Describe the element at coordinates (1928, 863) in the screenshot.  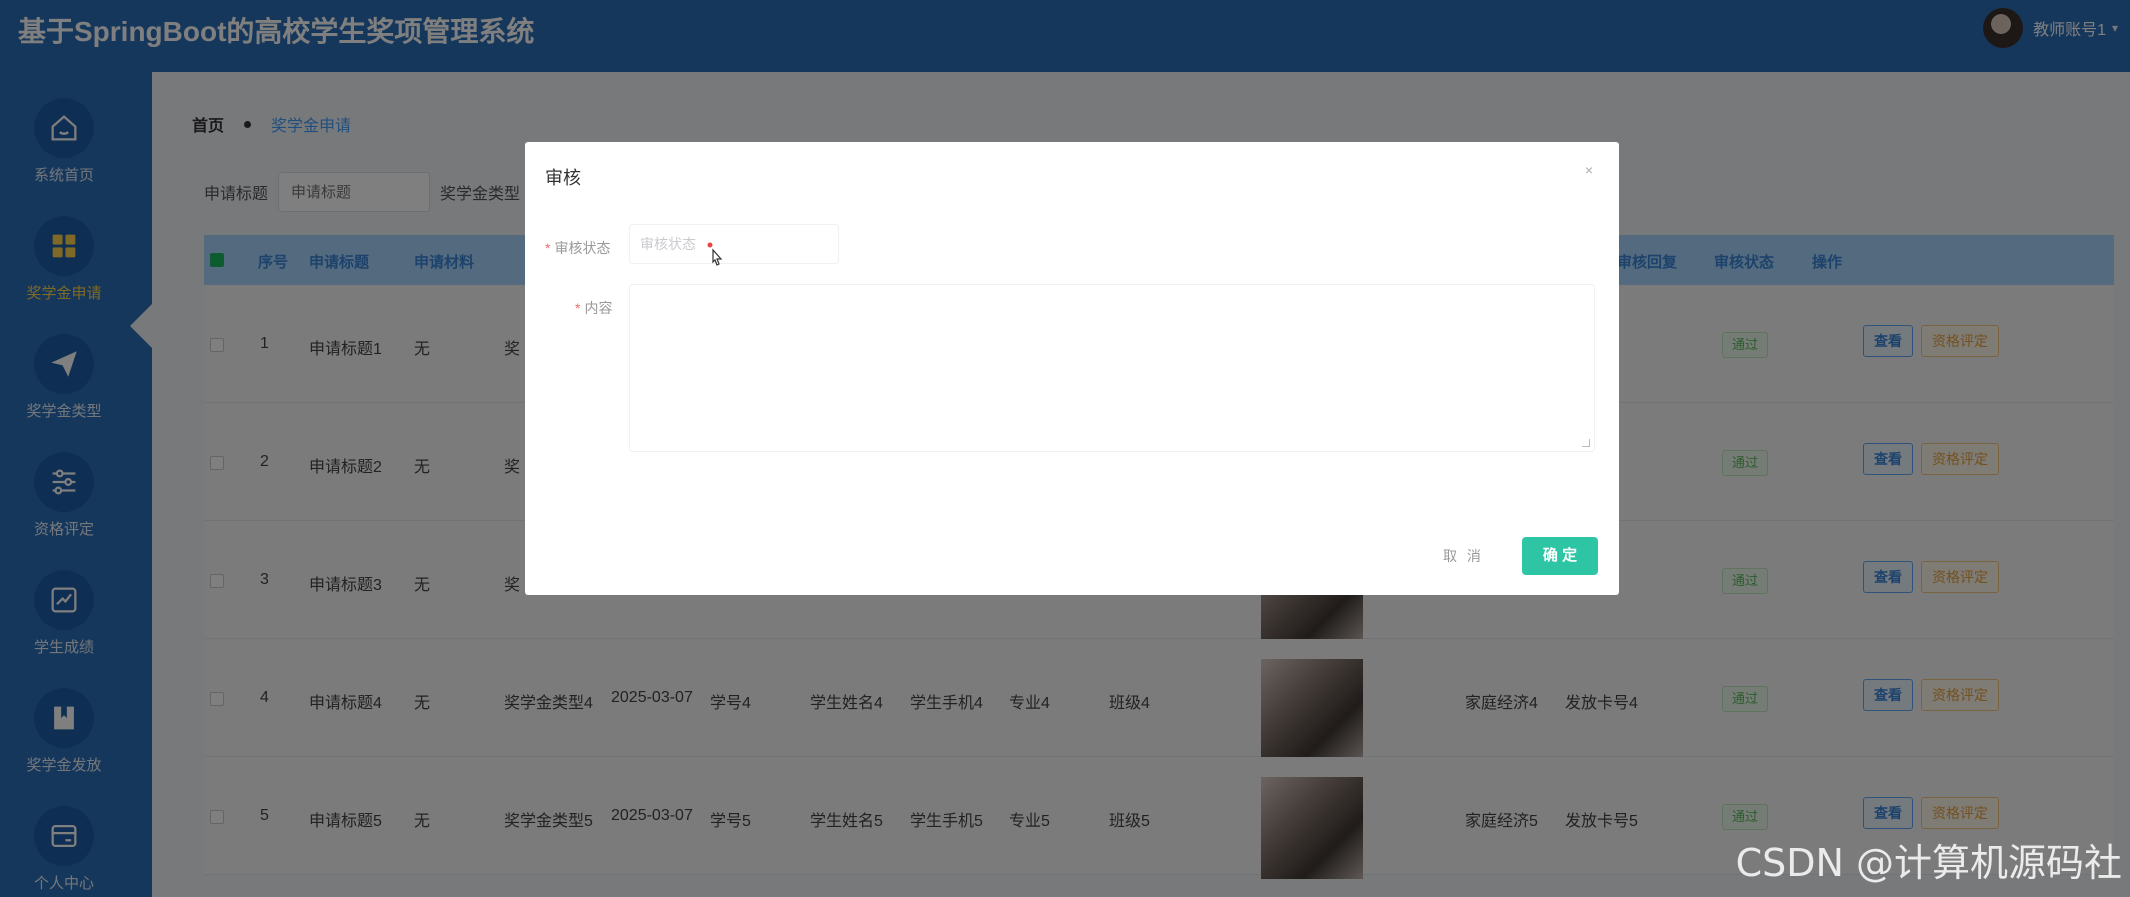
I see `watermark: CSDN @计算机源码社` at that location.